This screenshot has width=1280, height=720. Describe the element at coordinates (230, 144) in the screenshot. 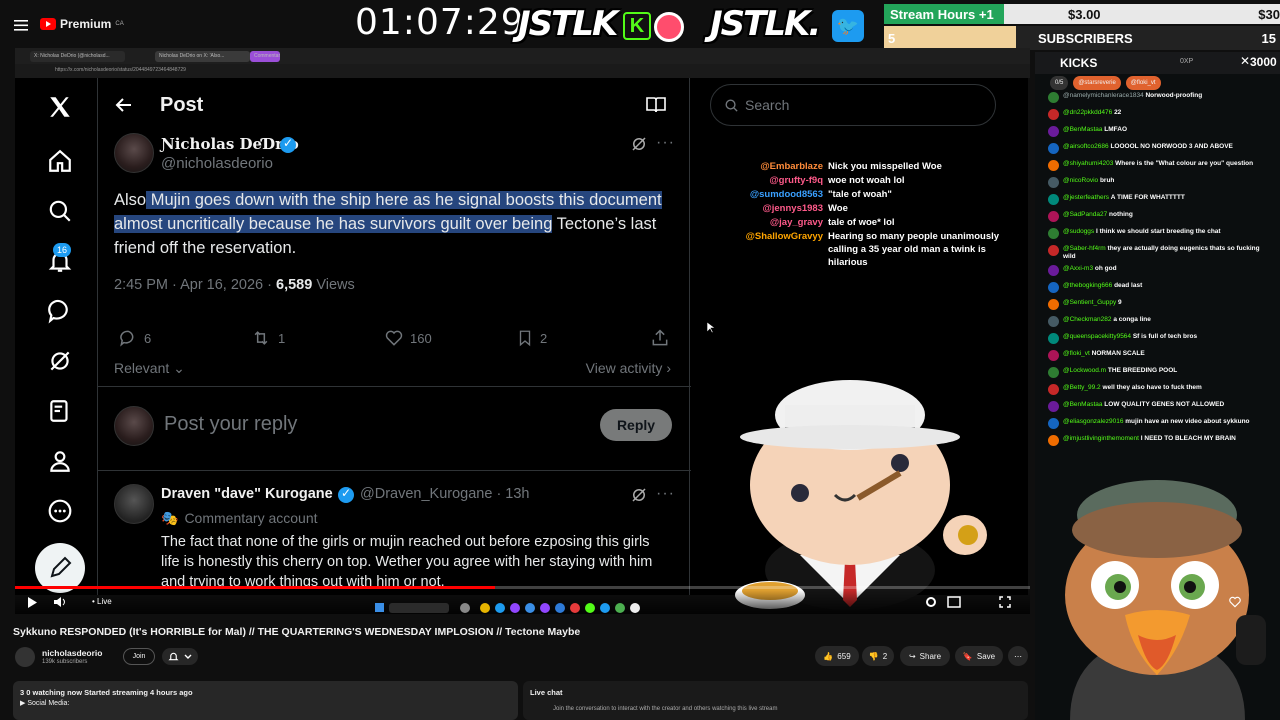

I see `author-display-name: Ɲicholas DeƊrio` at that location.